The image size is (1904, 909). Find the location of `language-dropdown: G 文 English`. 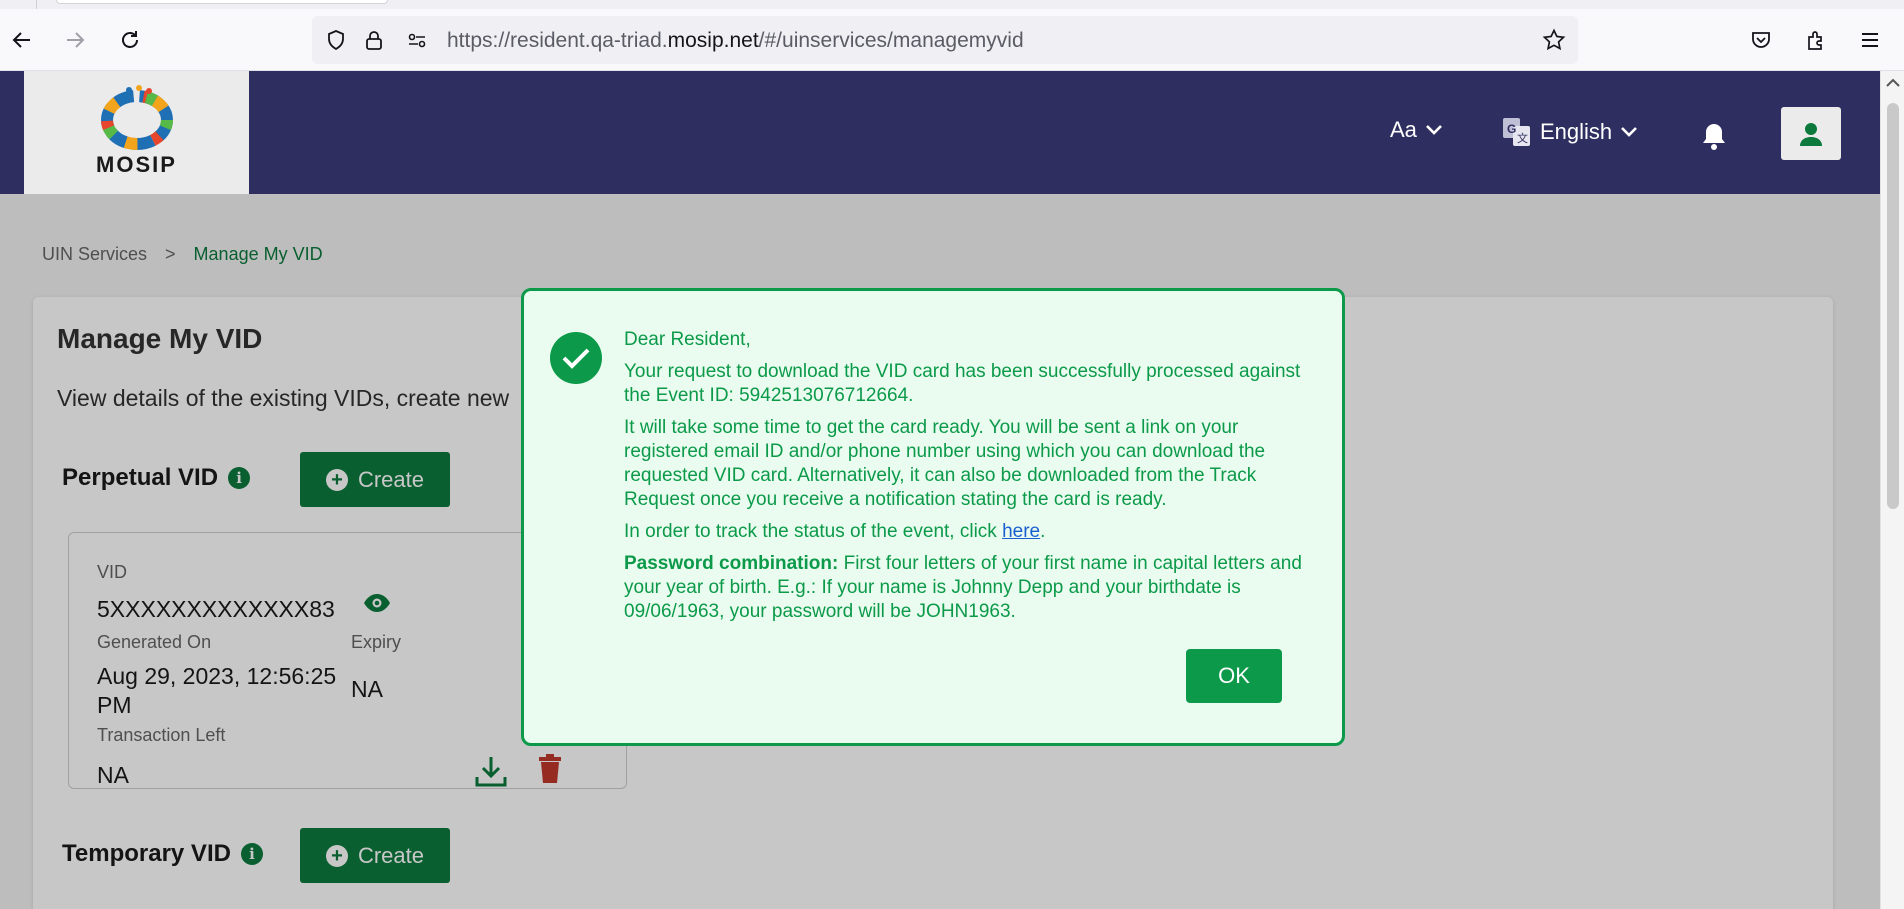

language-dropdown: G 文 English is located at coordinates (1570, 132).